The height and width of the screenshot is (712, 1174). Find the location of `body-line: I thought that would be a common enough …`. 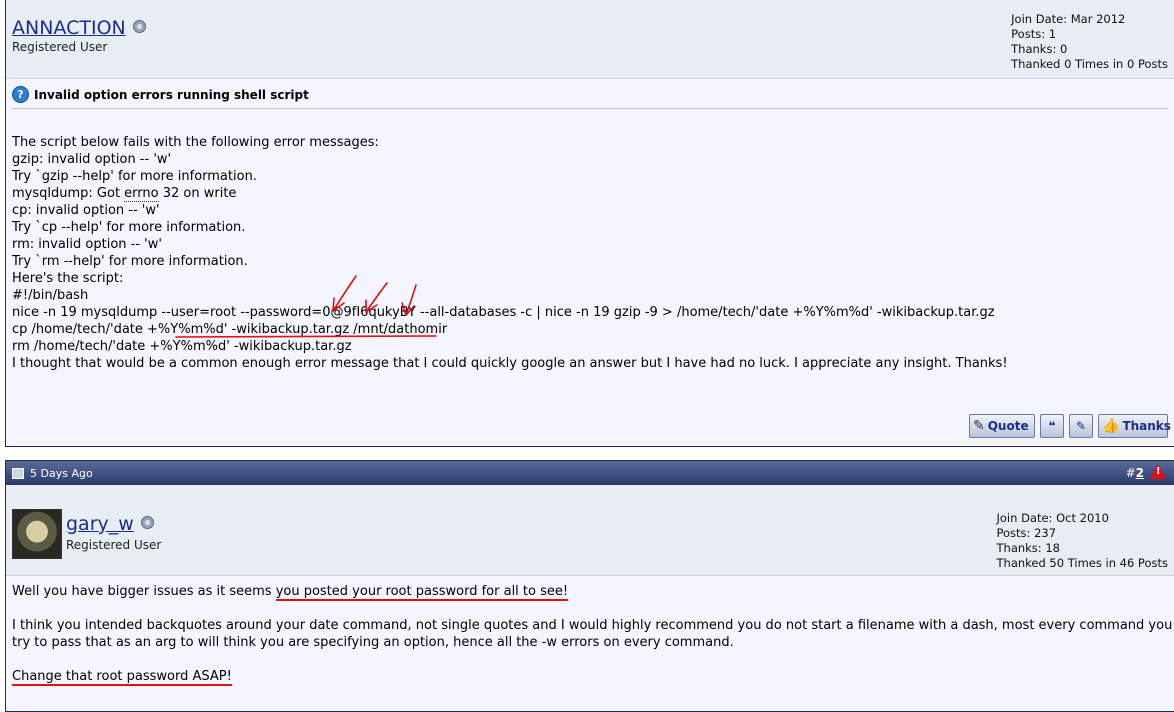

body-line: I thought that would be a common enough … is located at coordinates (510, 363).